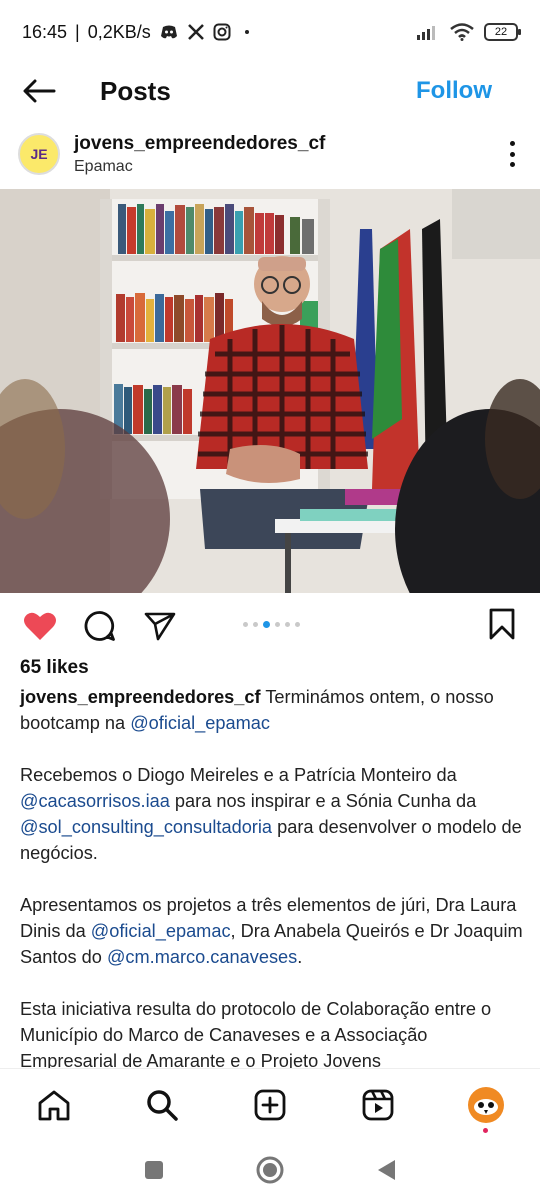 The height and width of the screenshot is (1200, 540). What do you see at coordinates (146, 827) in the screenshot?
I see `mention-link: @sol_consulting_consultadoria` at bounding box center [146, 827].